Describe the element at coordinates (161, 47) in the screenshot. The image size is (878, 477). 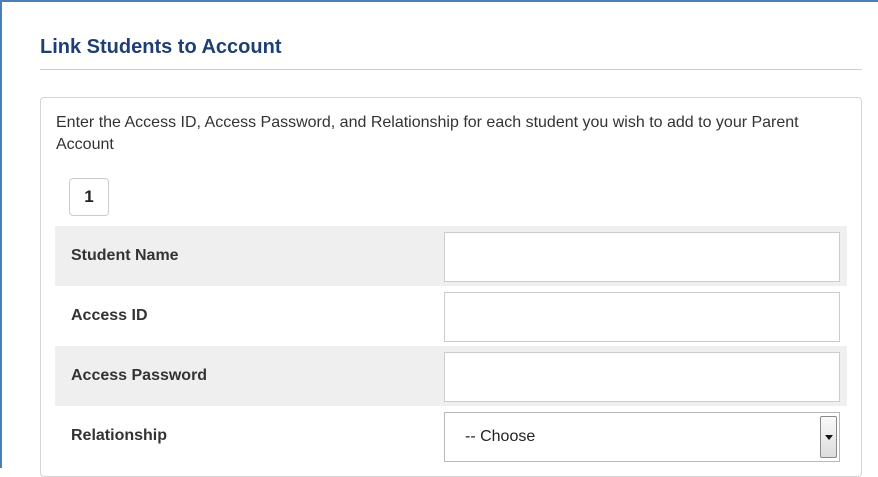
I see `page-title: Link Students to Account` at that location.